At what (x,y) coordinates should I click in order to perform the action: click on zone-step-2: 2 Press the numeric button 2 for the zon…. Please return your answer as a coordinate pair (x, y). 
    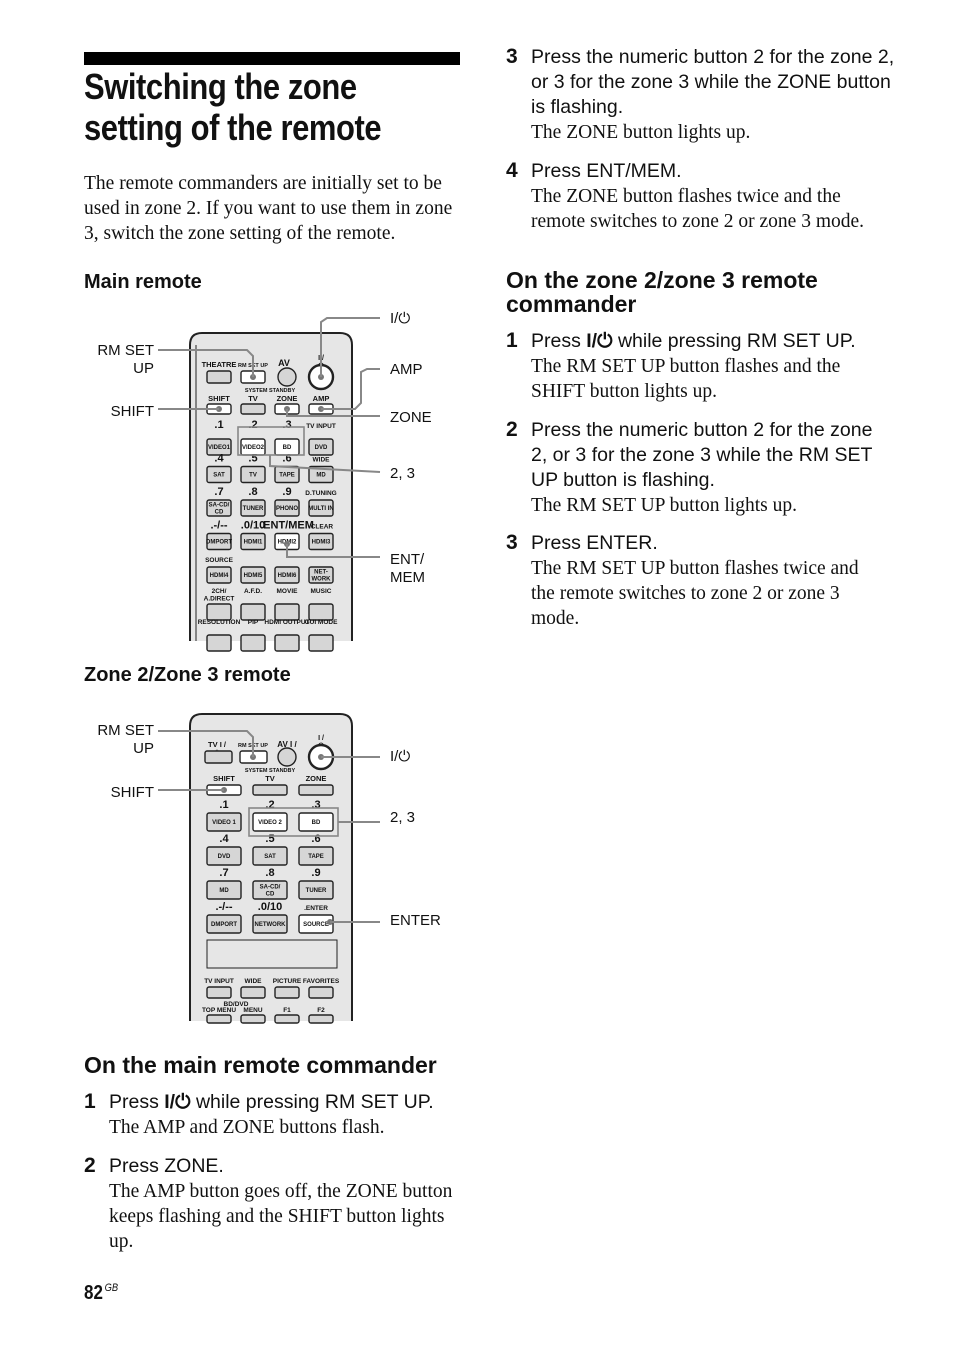
    Looking at the image, I should click on (695, 468).